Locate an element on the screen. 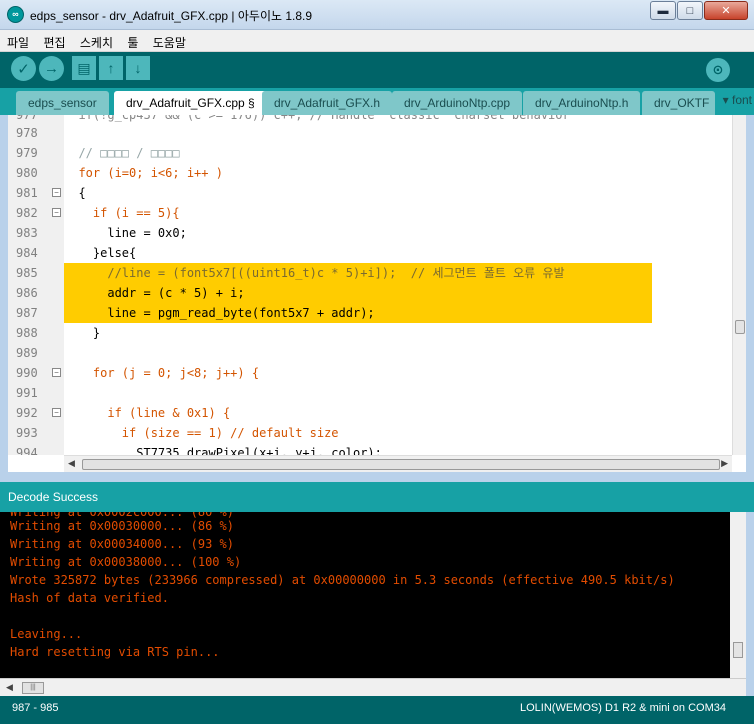 Image resolution: width=754 pixels, height=724 pixels. editor-horizontal-scroll-thumb is located at coordinates (401, 464).